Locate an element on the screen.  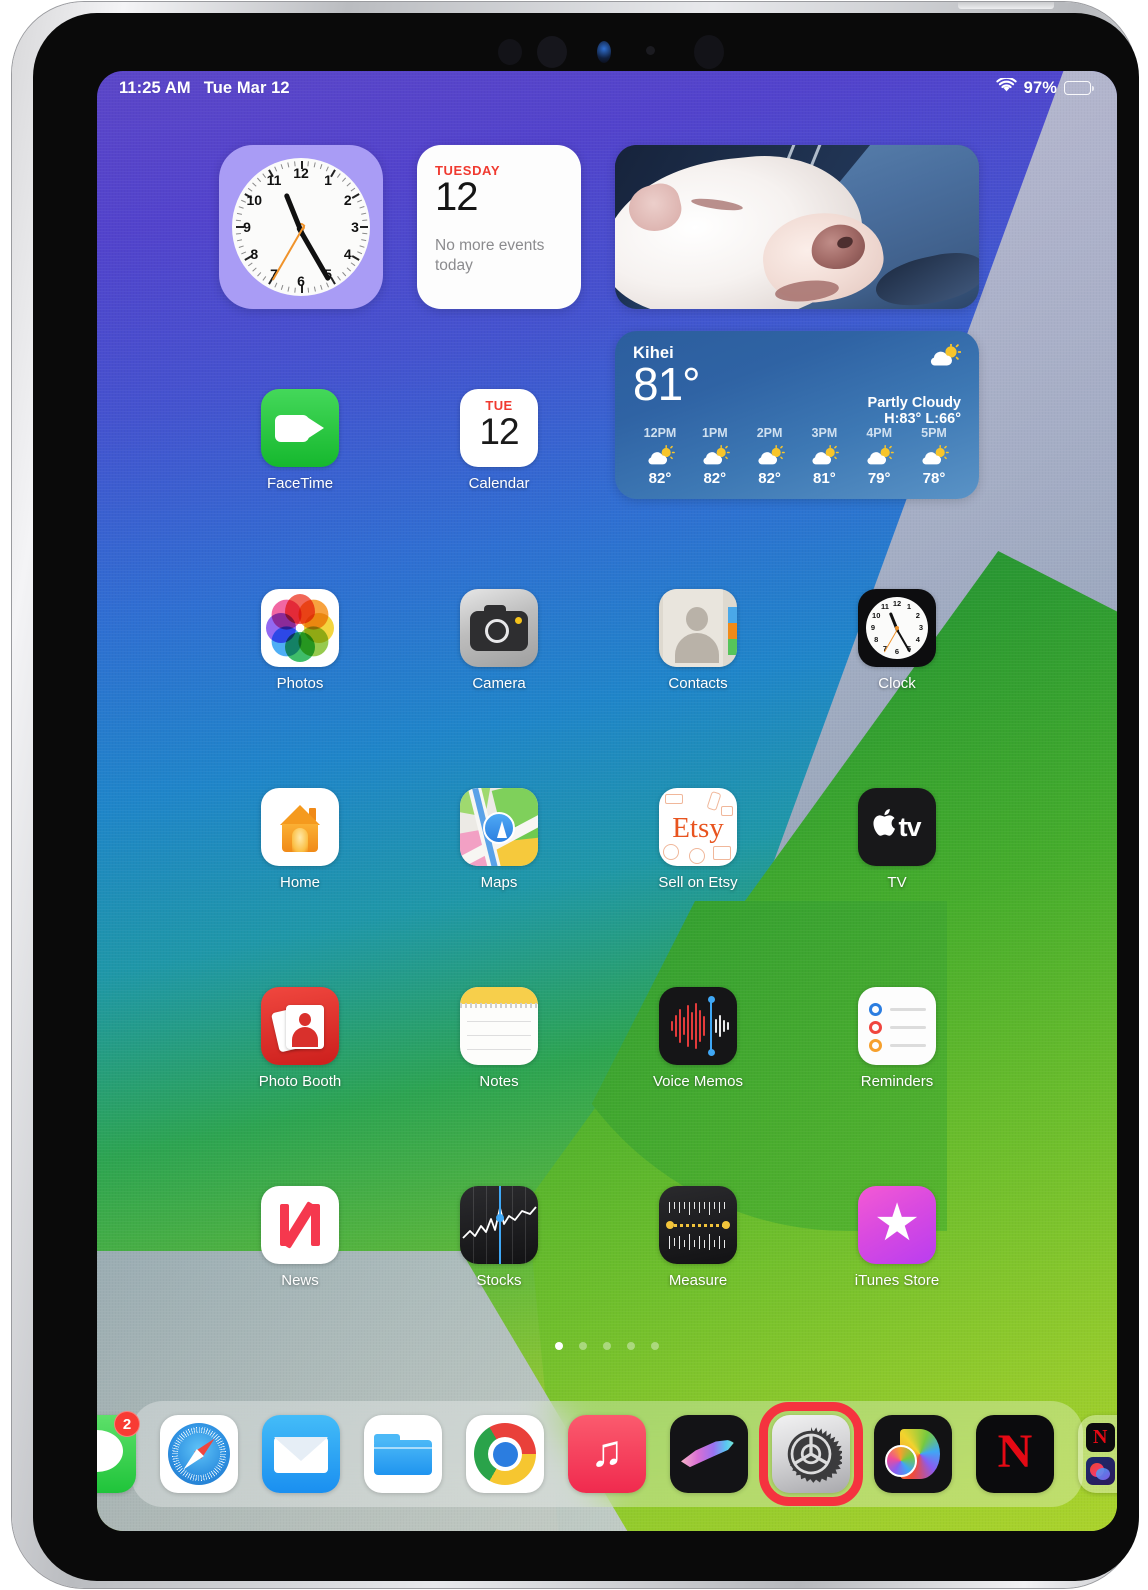
app-clock: 111098765432112 Clock is located at coordinates (897, 640).